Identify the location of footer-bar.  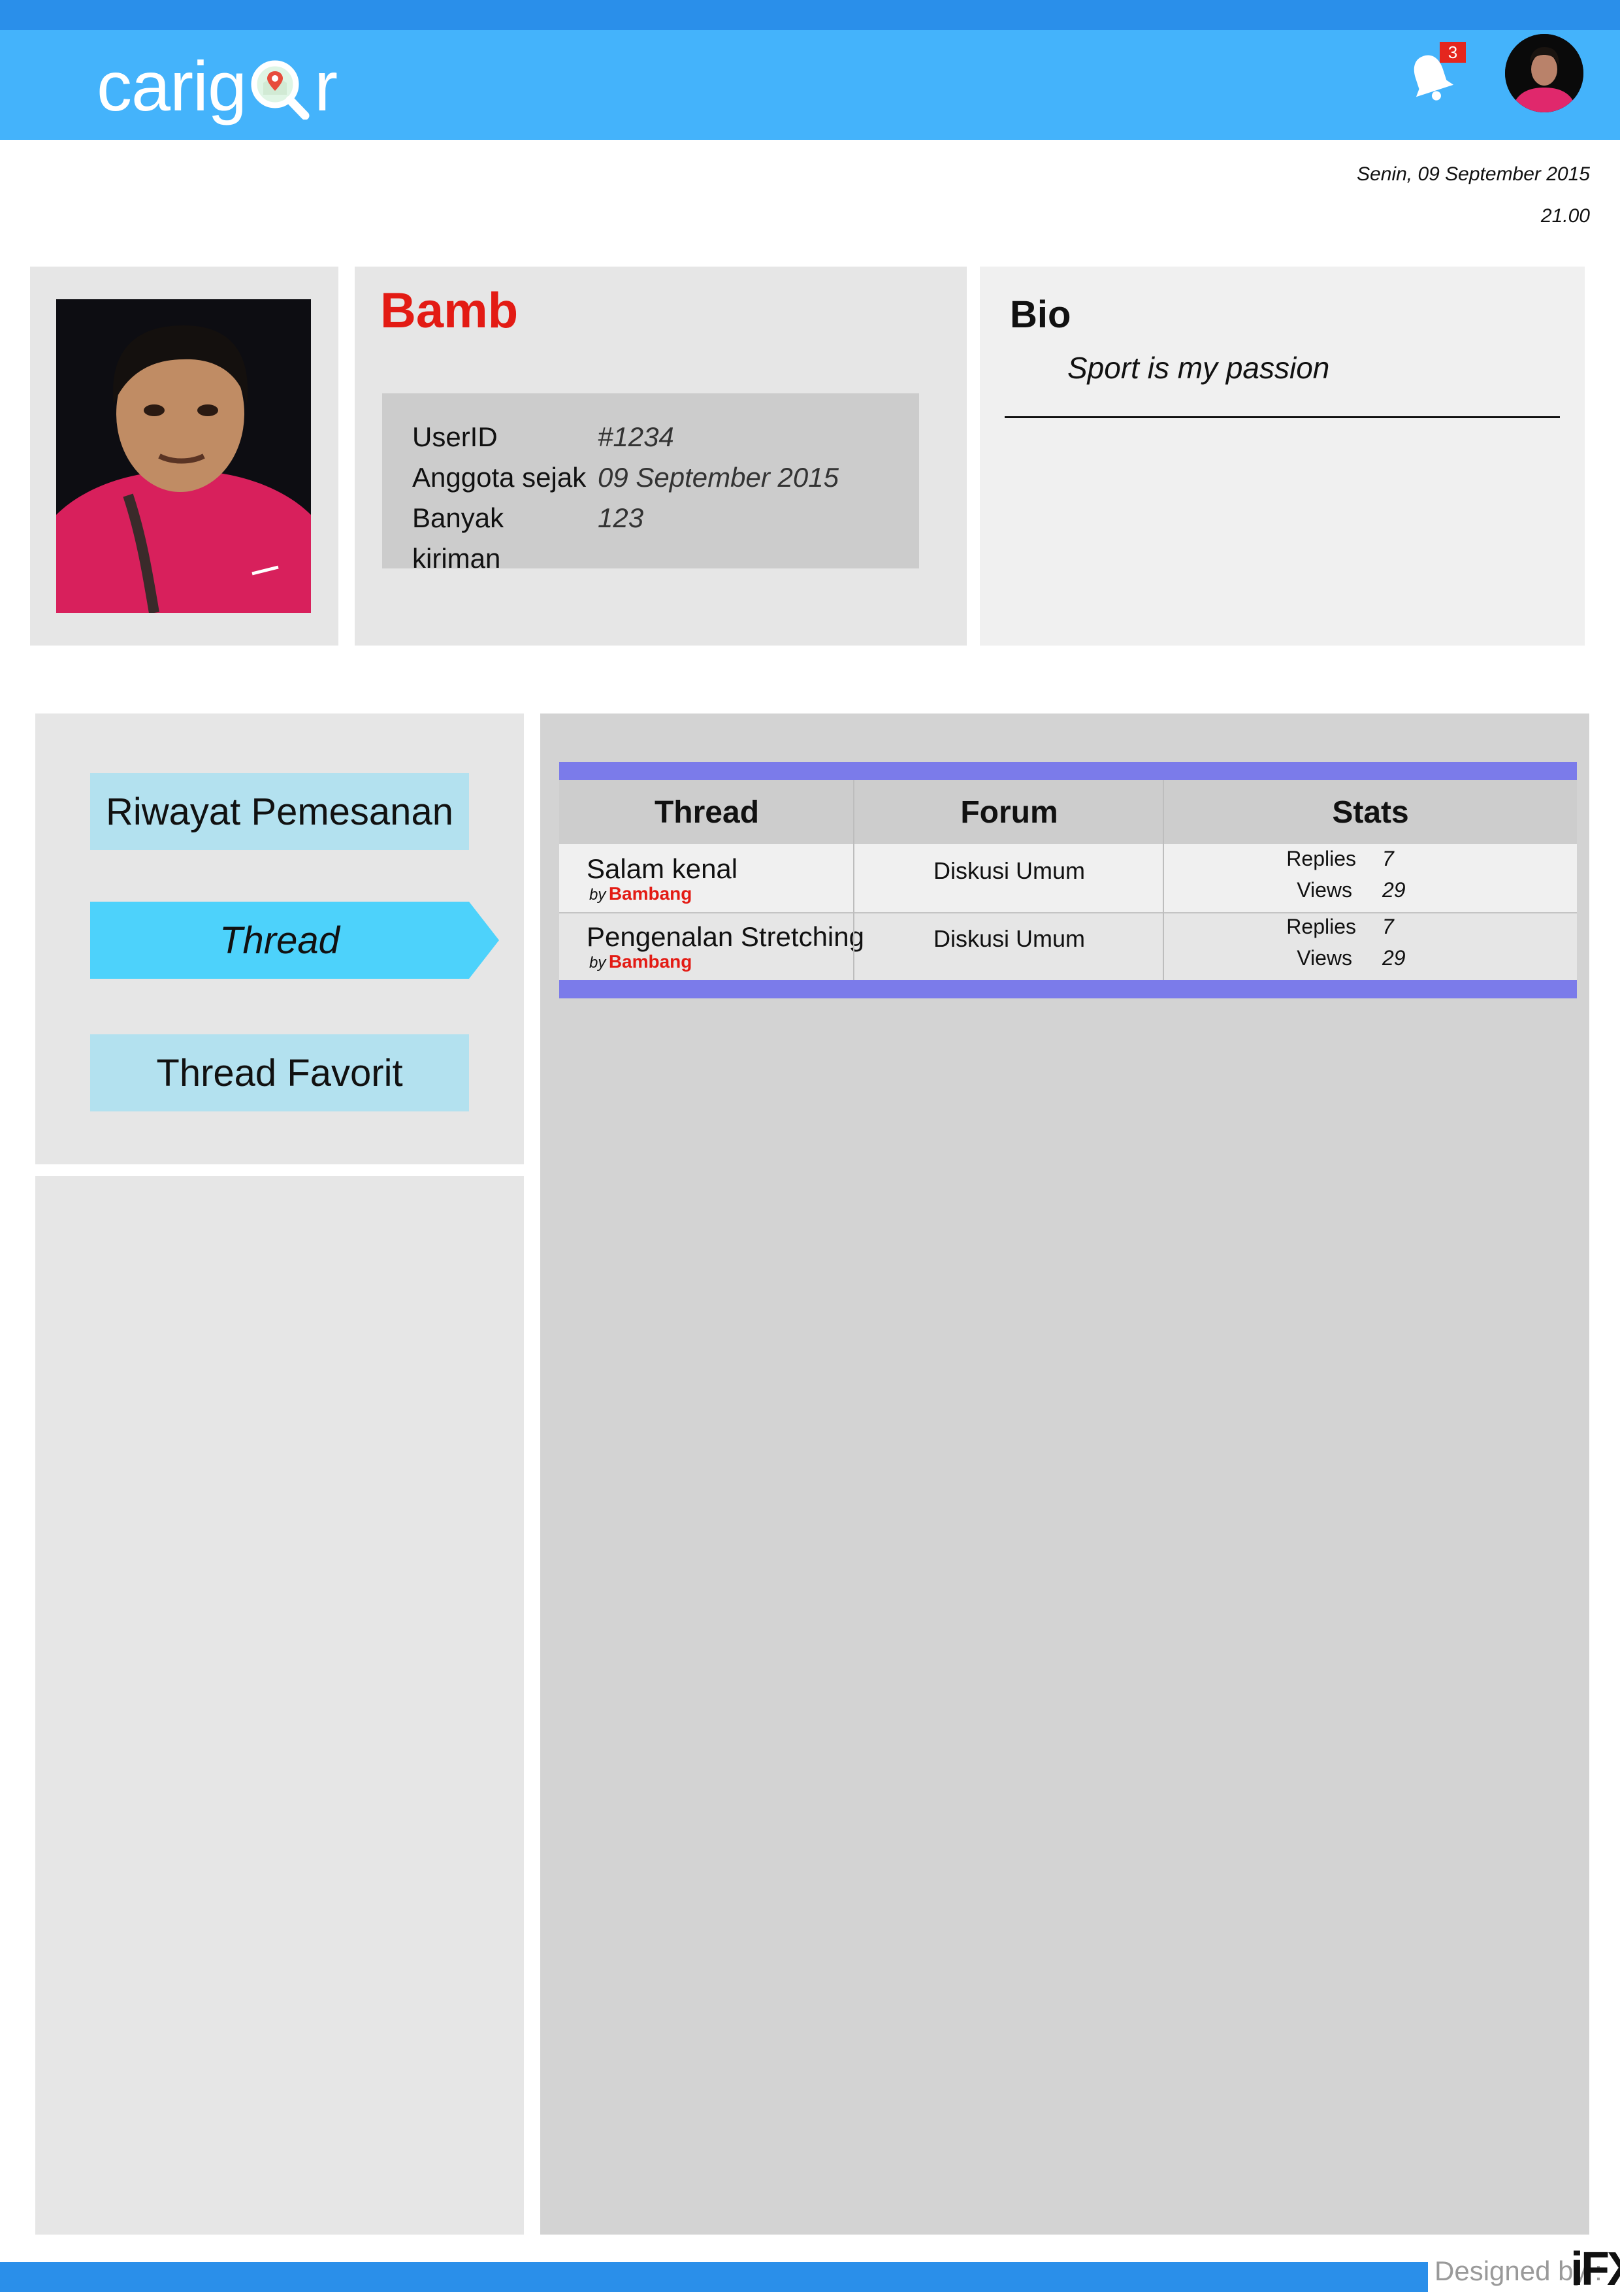
(810, 2277).